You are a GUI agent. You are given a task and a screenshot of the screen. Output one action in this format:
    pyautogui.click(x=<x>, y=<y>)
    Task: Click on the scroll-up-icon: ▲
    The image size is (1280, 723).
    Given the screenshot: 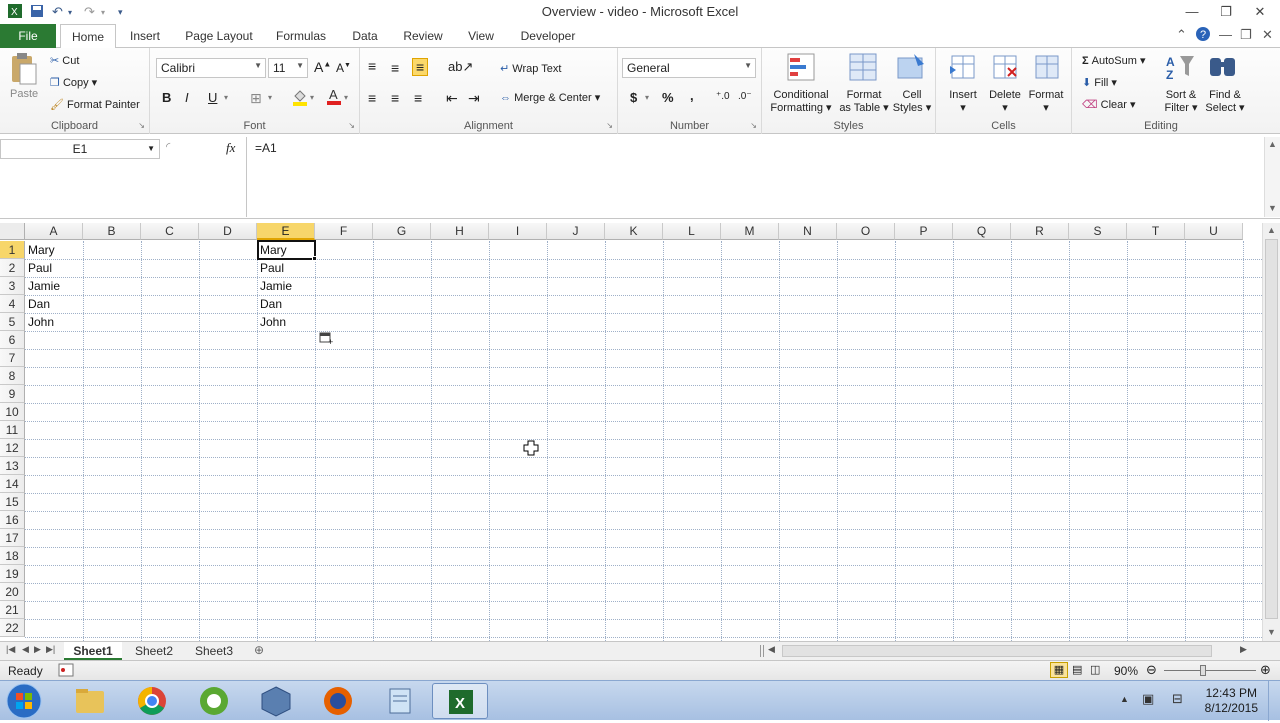 What is the action you would take?
    pyautogui.click(x=1271, y=230)
    